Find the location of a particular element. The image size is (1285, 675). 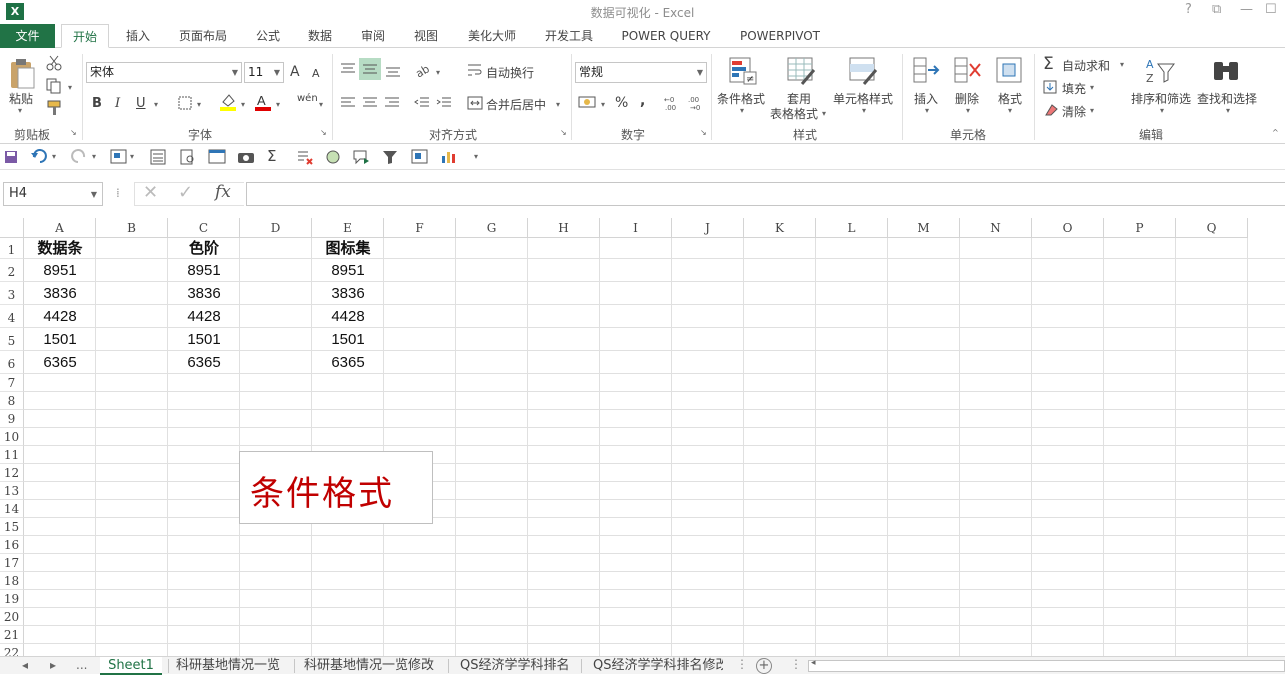

cell-a2: 8951 is located at coordinates (60, 270).